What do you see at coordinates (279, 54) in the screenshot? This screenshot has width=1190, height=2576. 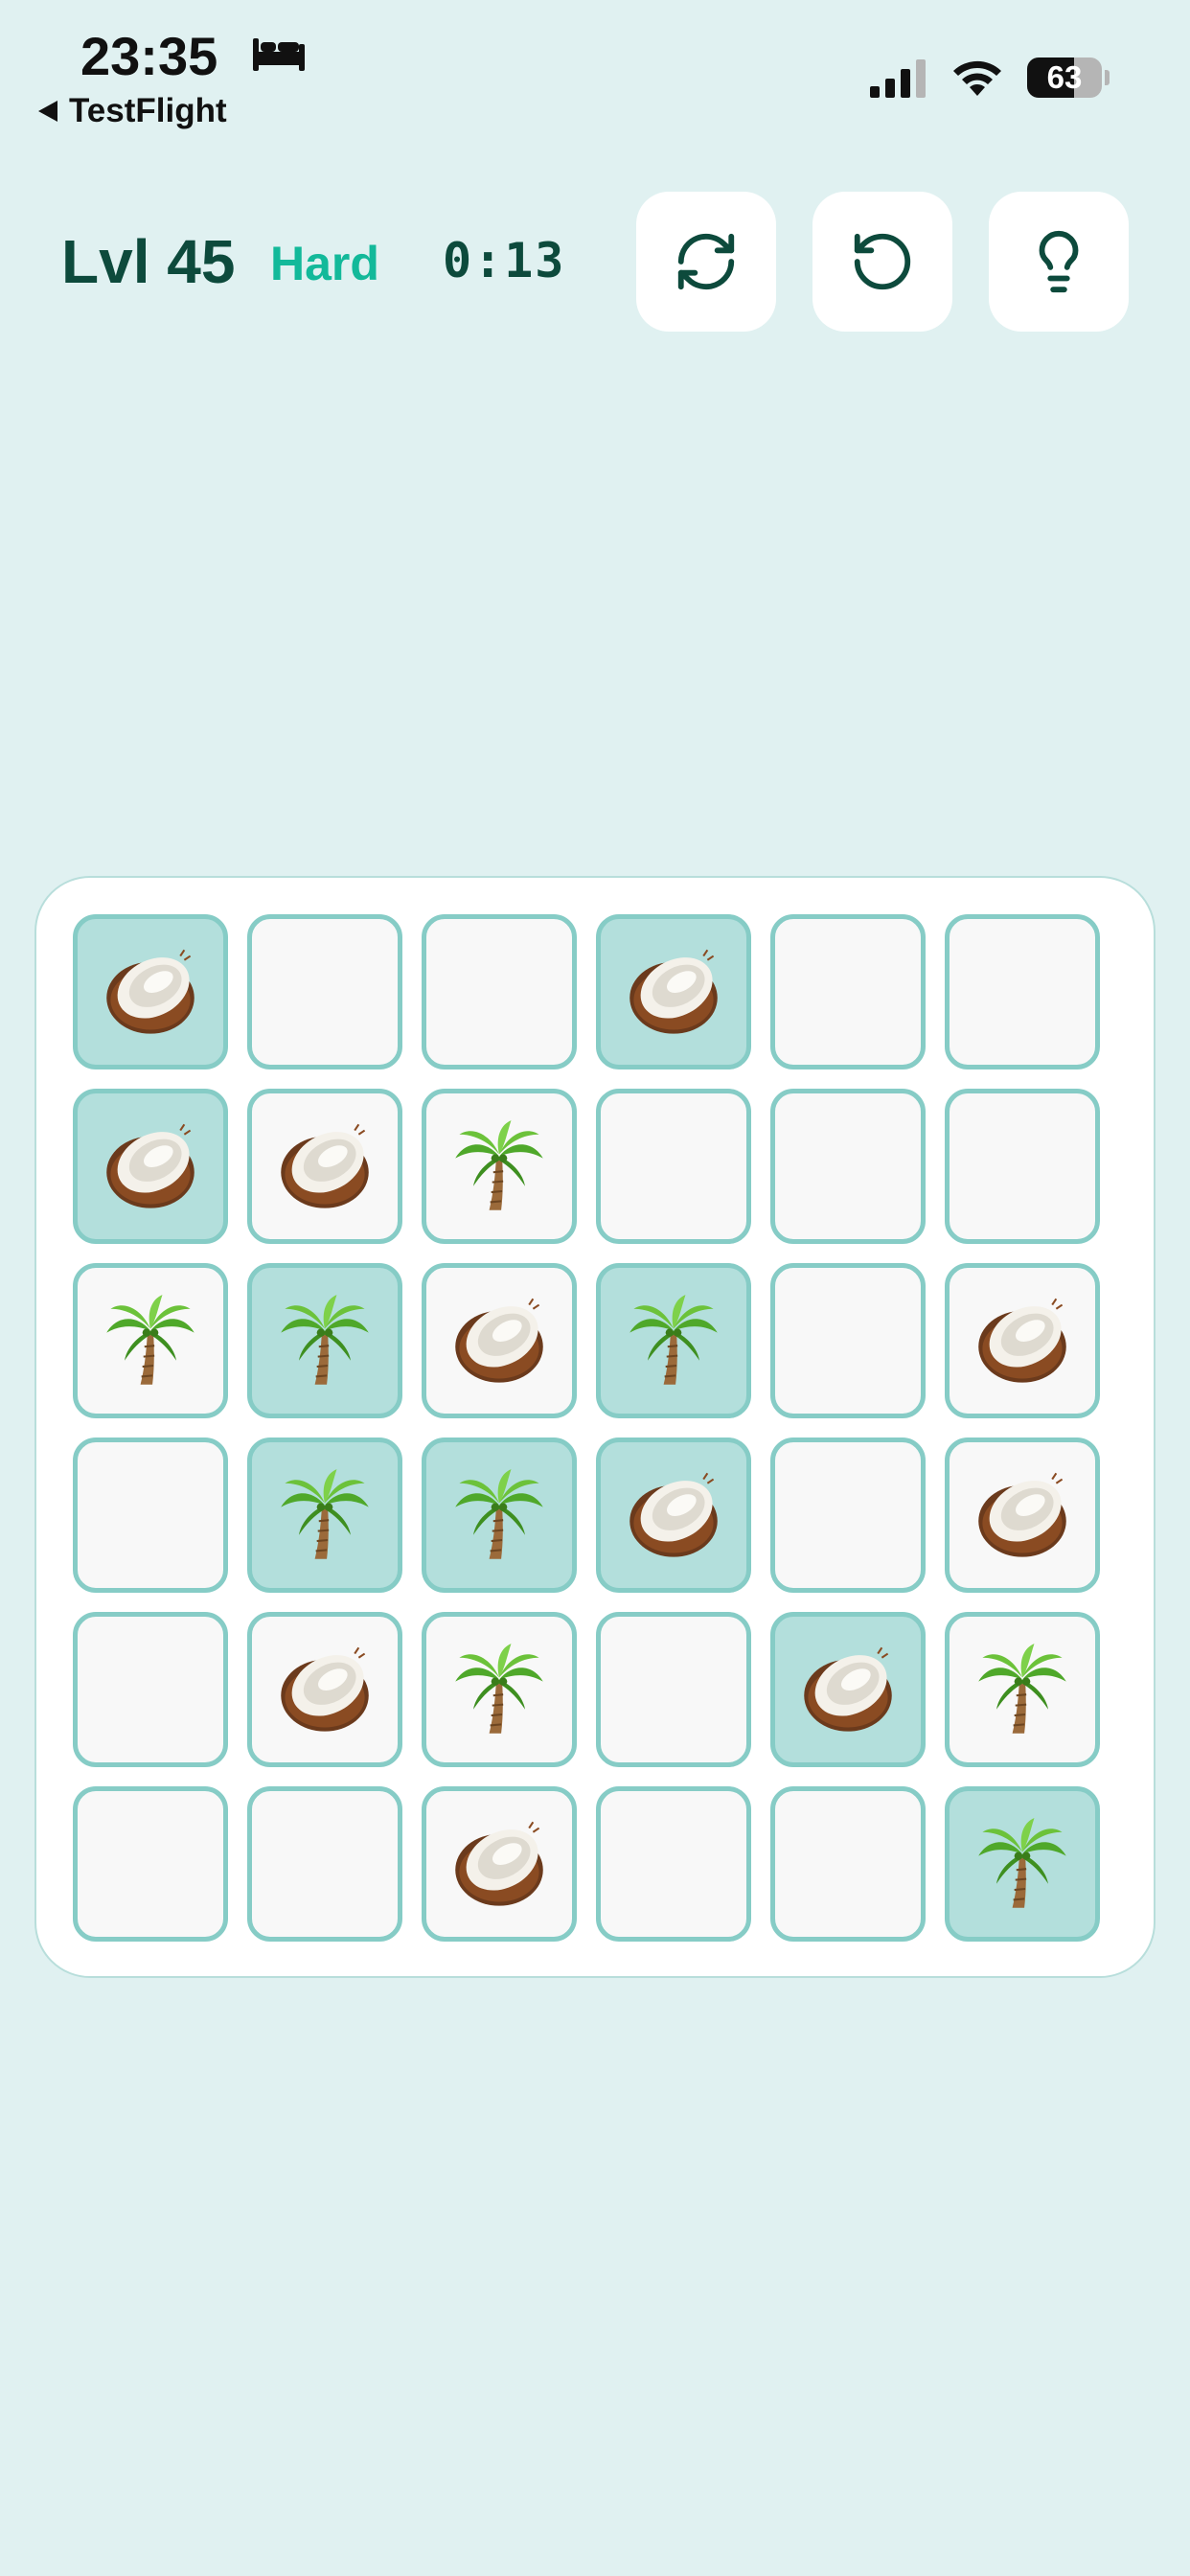 I see `bed-icon` at bounding box center [279, 54].